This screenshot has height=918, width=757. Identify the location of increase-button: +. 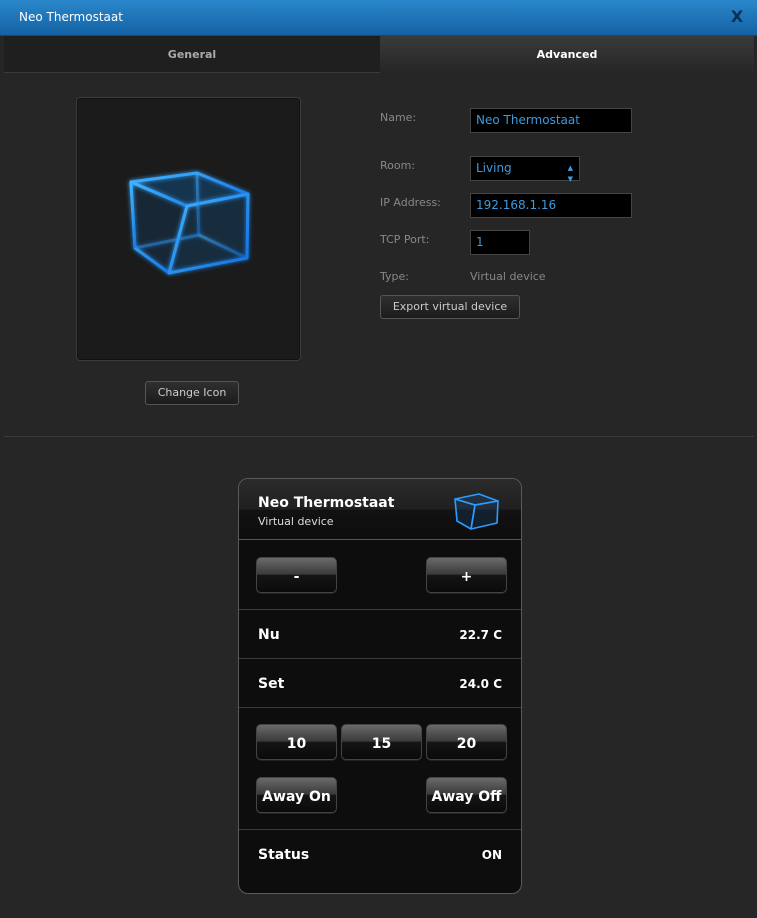
(466, 575).